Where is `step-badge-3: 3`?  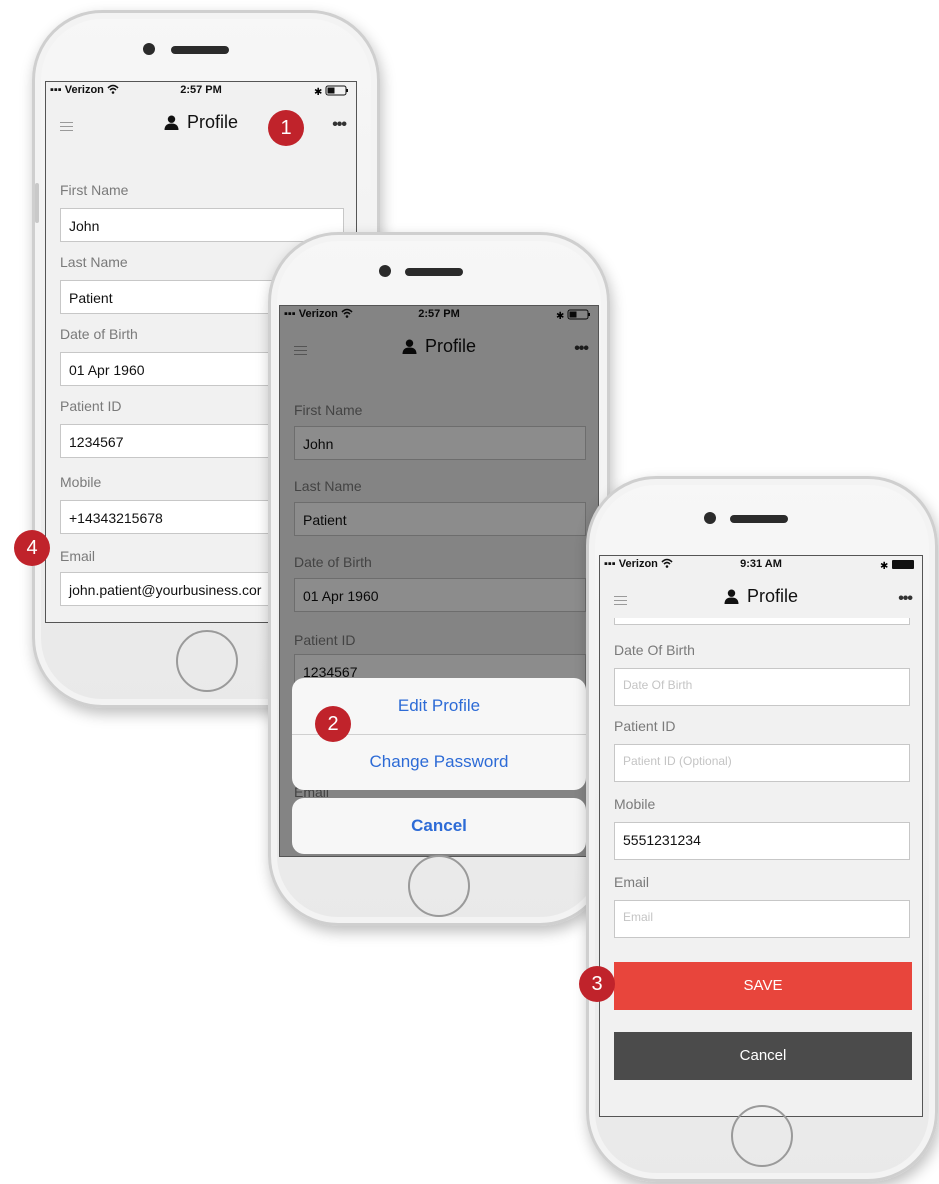 step-badge-3: 3 is located at coordinates (597, 984).